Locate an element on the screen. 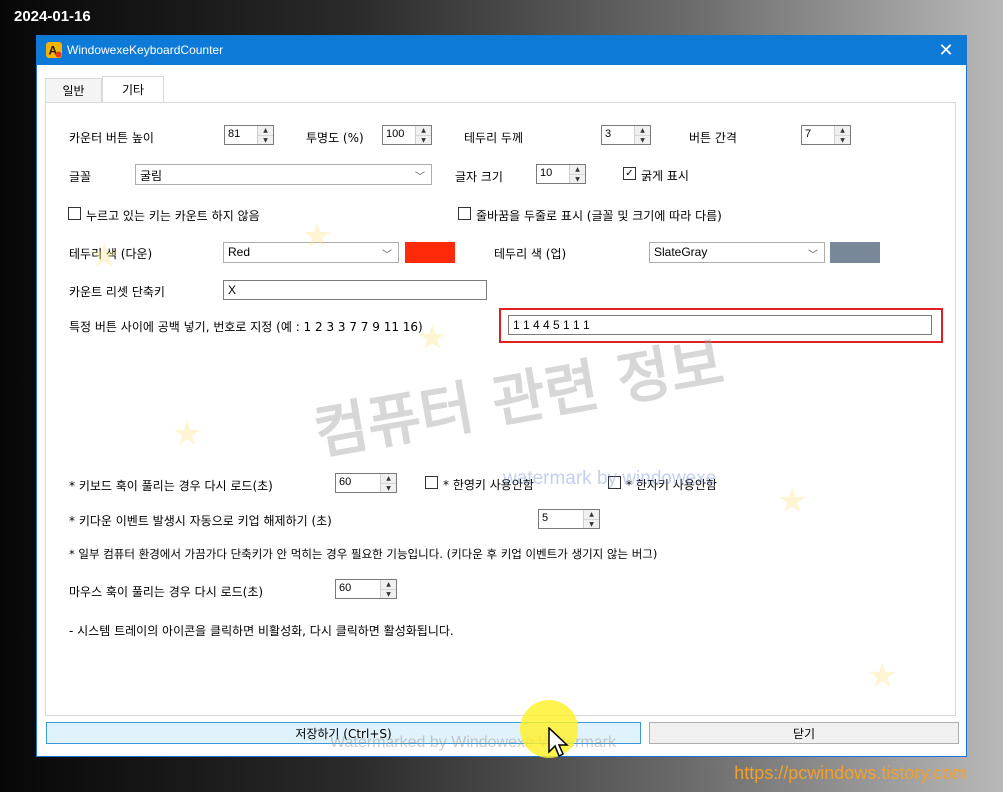  font-select: 굴림 ﹀ is located at coordinates (283, 174).